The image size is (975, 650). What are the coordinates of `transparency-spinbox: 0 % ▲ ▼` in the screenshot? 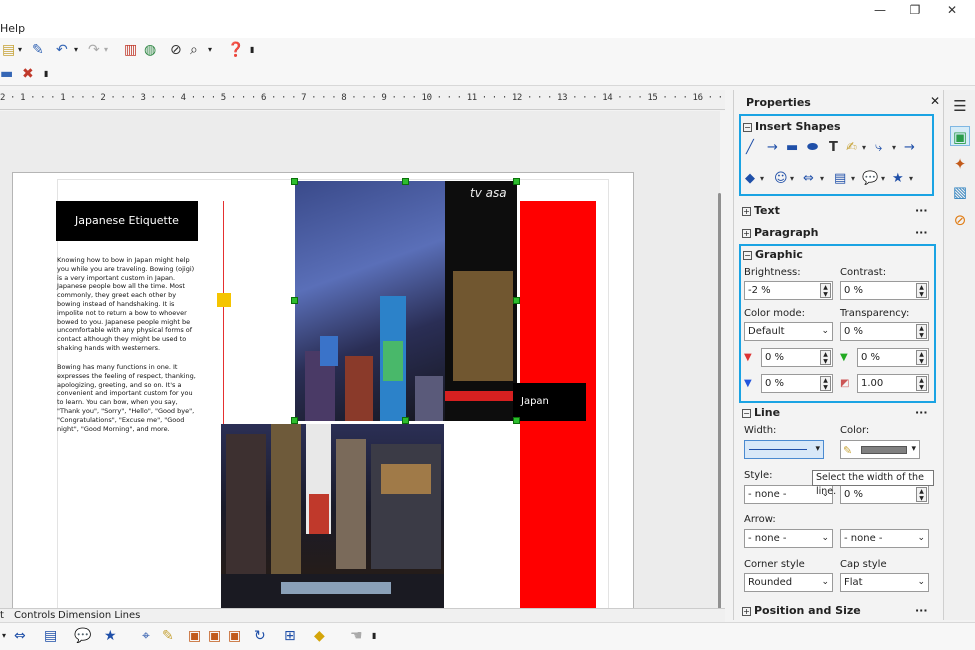 It's located at (884, 331).